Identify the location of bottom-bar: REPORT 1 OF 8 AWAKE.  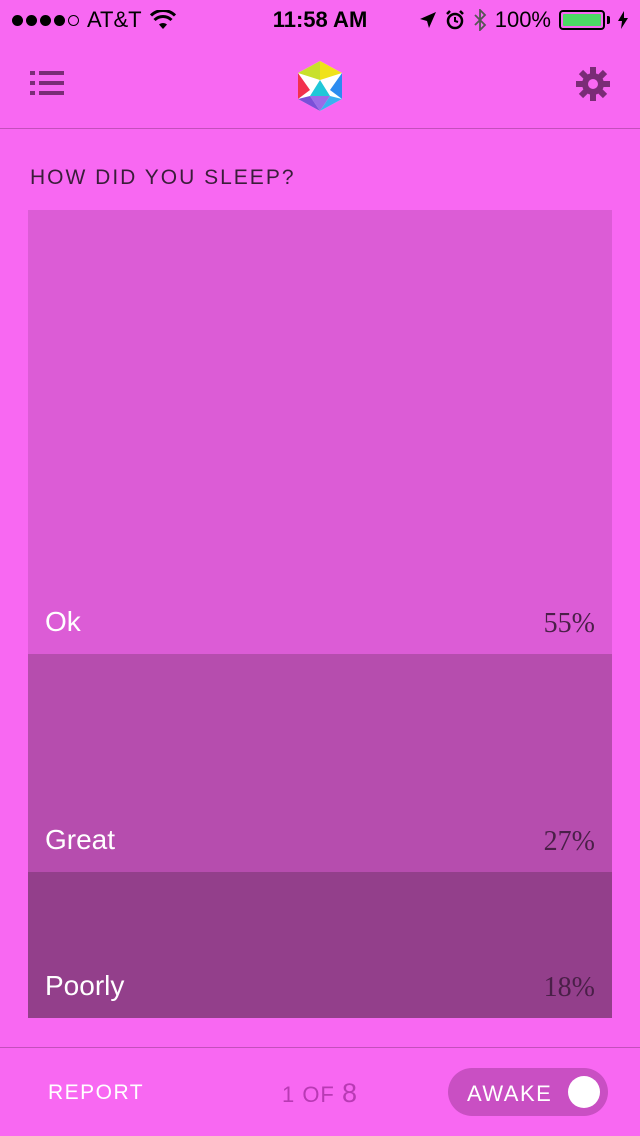
(320, 1091).